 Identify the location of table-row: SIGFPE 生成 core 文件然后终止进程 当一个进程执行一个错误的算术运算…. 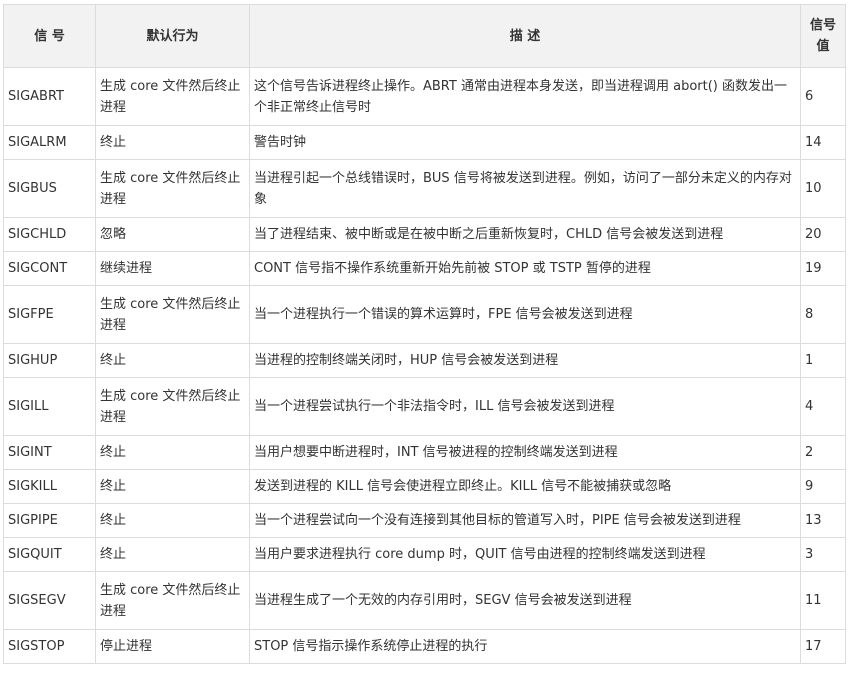
(424, 314).